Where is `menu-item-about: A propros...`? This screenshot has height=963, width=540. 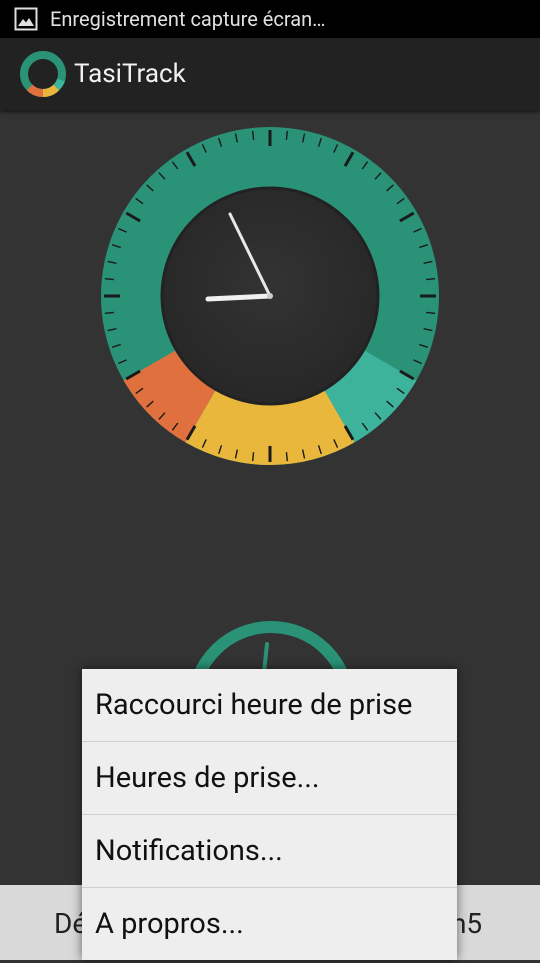
menu-item-about: A propros... is located at coordinates (269, 924).